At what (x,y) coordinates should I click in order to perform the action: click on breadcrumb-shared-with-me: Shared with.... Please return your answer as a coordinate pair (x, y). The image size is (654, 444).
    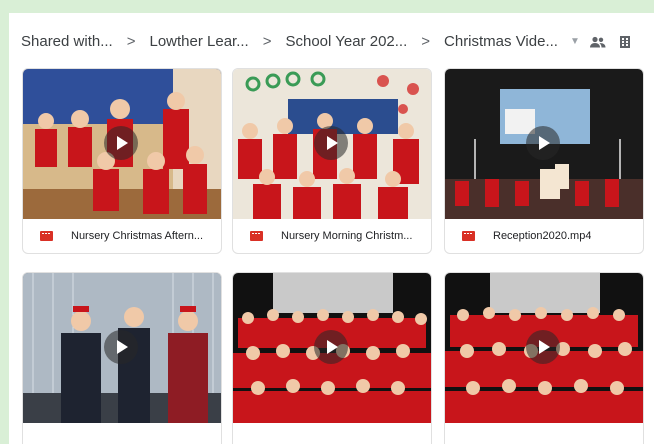
    Looking at the image, I should click on (67, 41).